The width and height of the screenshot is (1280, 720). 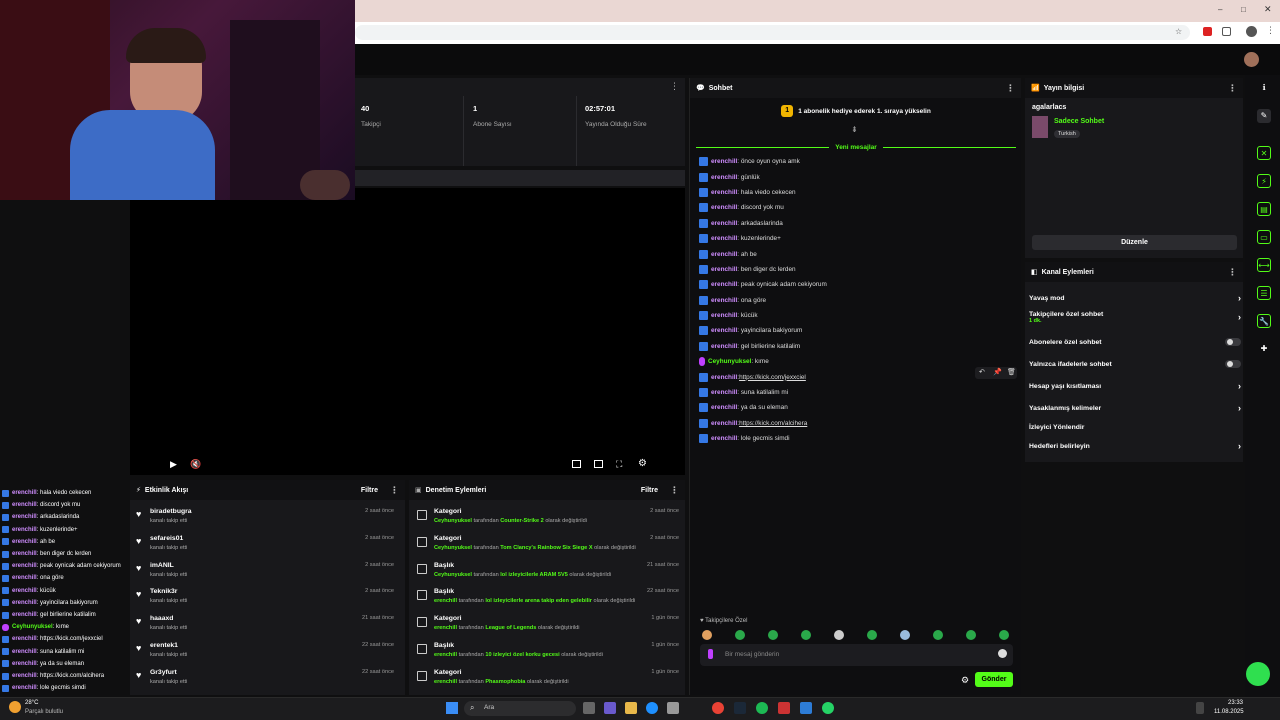 What do you see at coordinates (1264, 116) in the screenshot?
I see `pencil-icon: ✎` at bounding box center [1264, 116].